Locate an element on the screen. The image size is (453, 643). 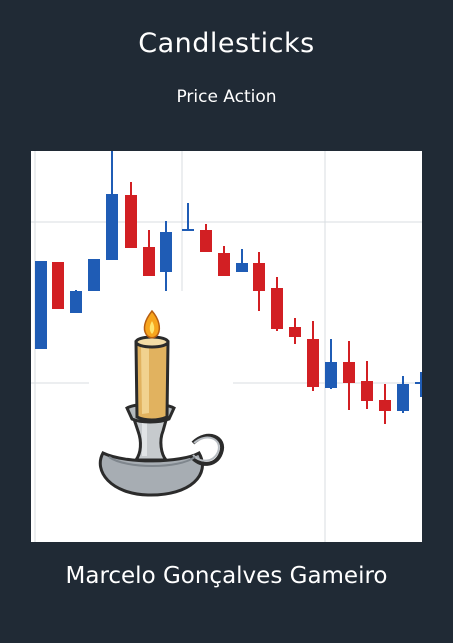
book-title: Candlesticks is located at coordinates (226, 43).